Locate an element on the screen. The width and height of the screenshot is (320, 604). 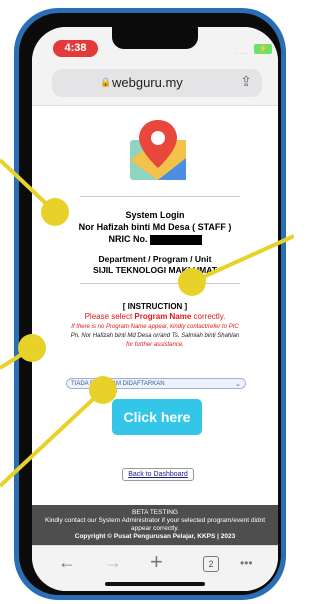
nric-redacted is located at coordinates (175, 239).